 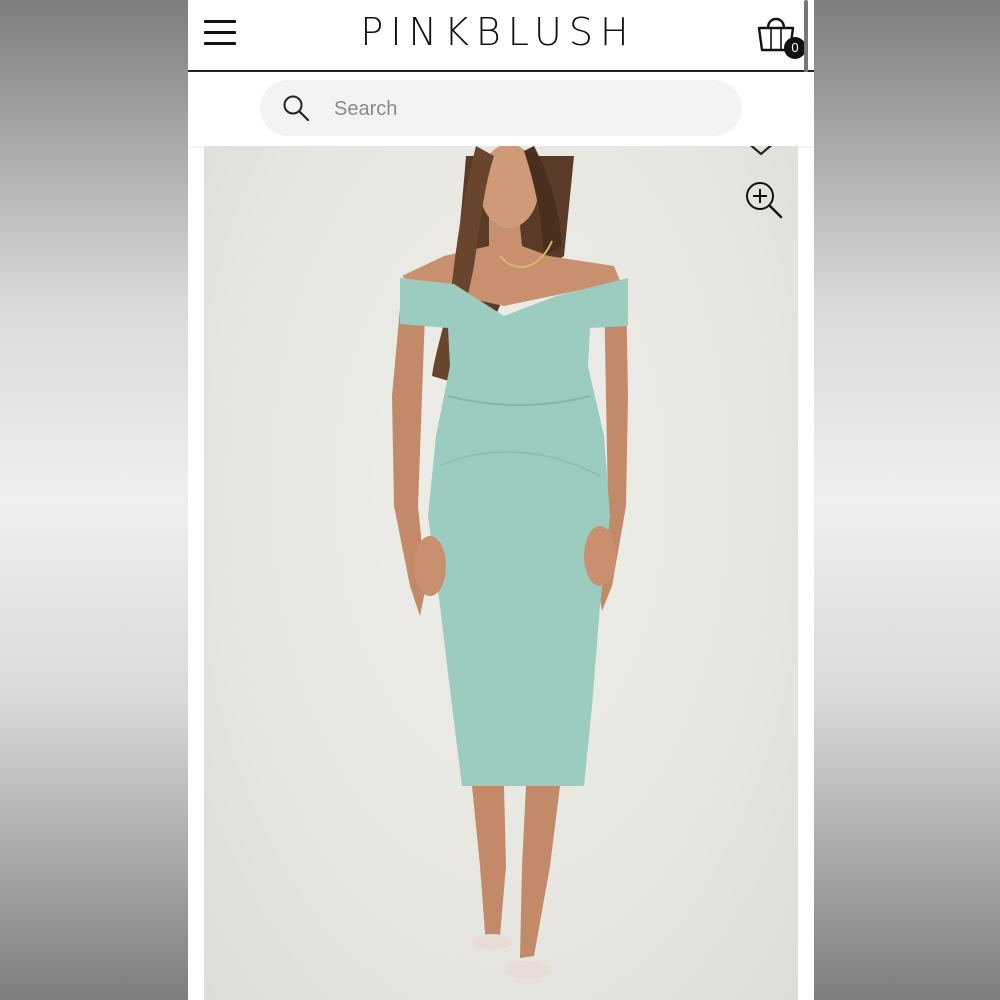 What do you see at coordinates (764, 200) in the screenshot?
I see `zoom-in-icon` at bounding box center [764, 200].